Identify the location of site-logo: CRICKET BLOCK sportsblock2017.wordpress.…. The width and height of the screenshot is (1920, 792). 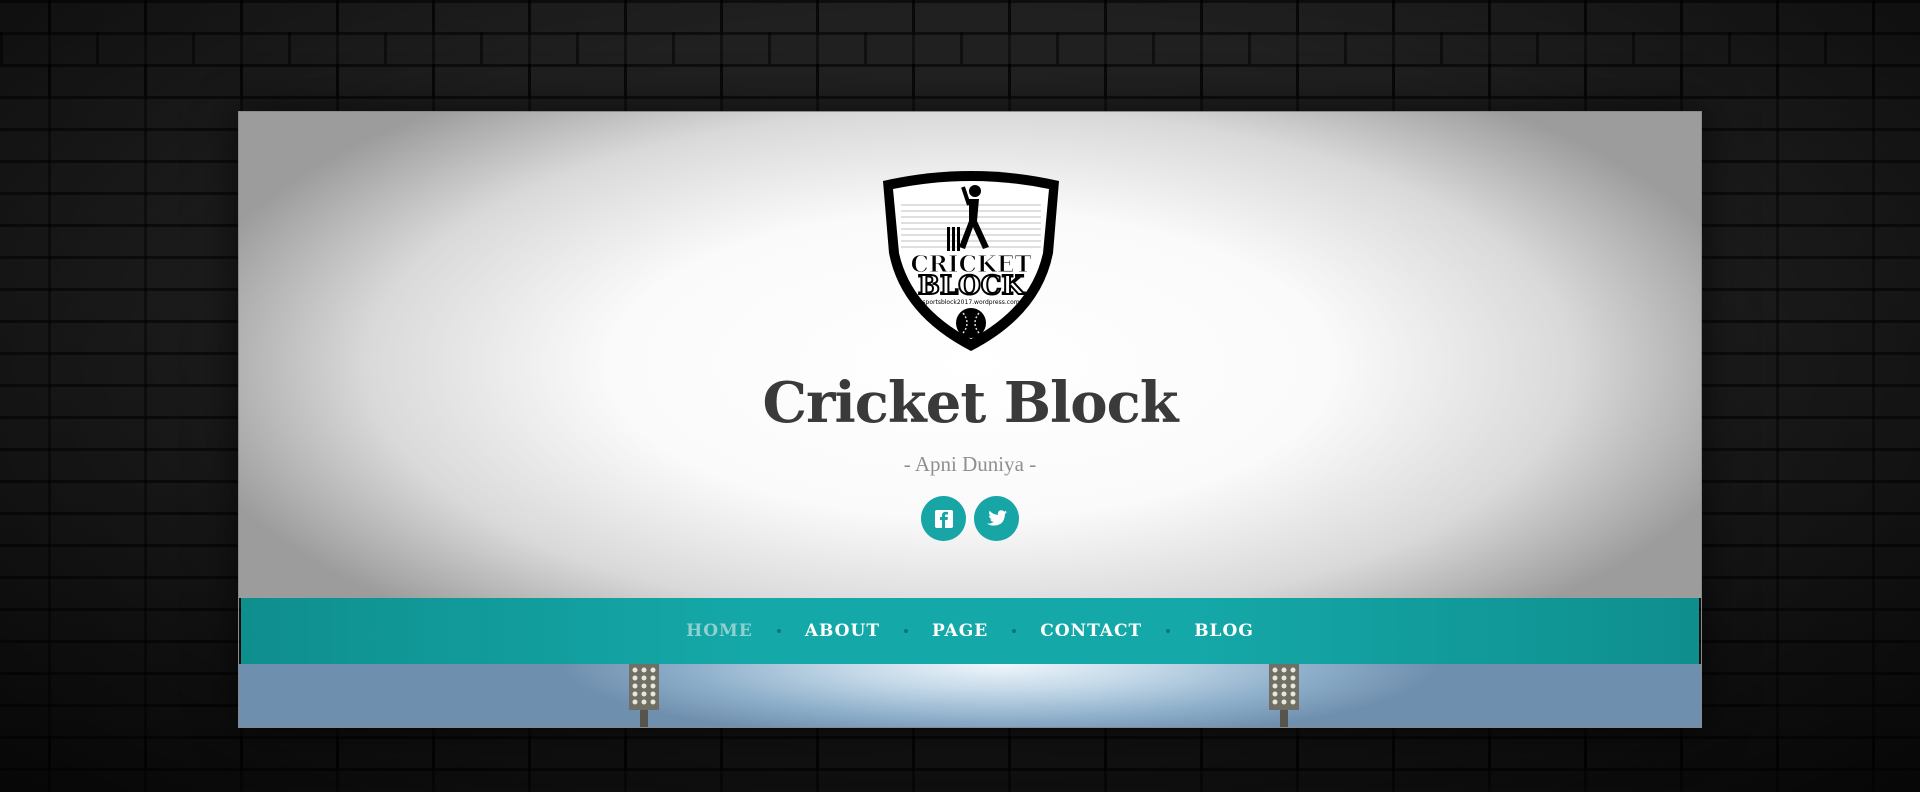
(971, 260).